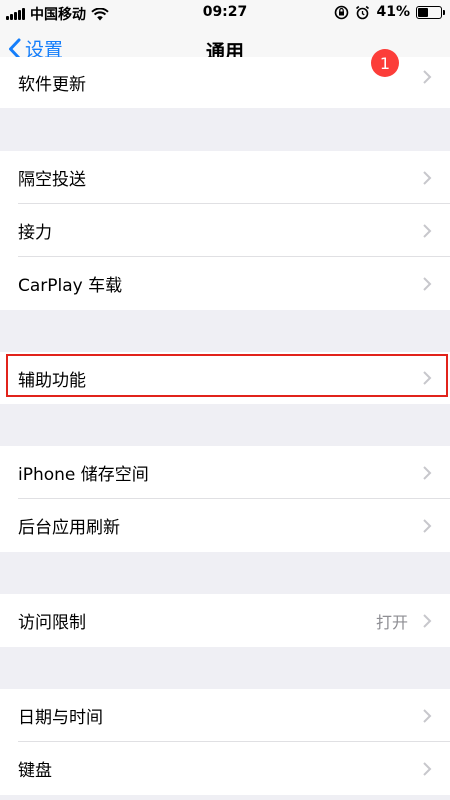 The image size is (450, 800). What do you see at coordinates (52, 623) in the screenshot?
I see `row-label: 访问限制` at bounding box center [52, 623].